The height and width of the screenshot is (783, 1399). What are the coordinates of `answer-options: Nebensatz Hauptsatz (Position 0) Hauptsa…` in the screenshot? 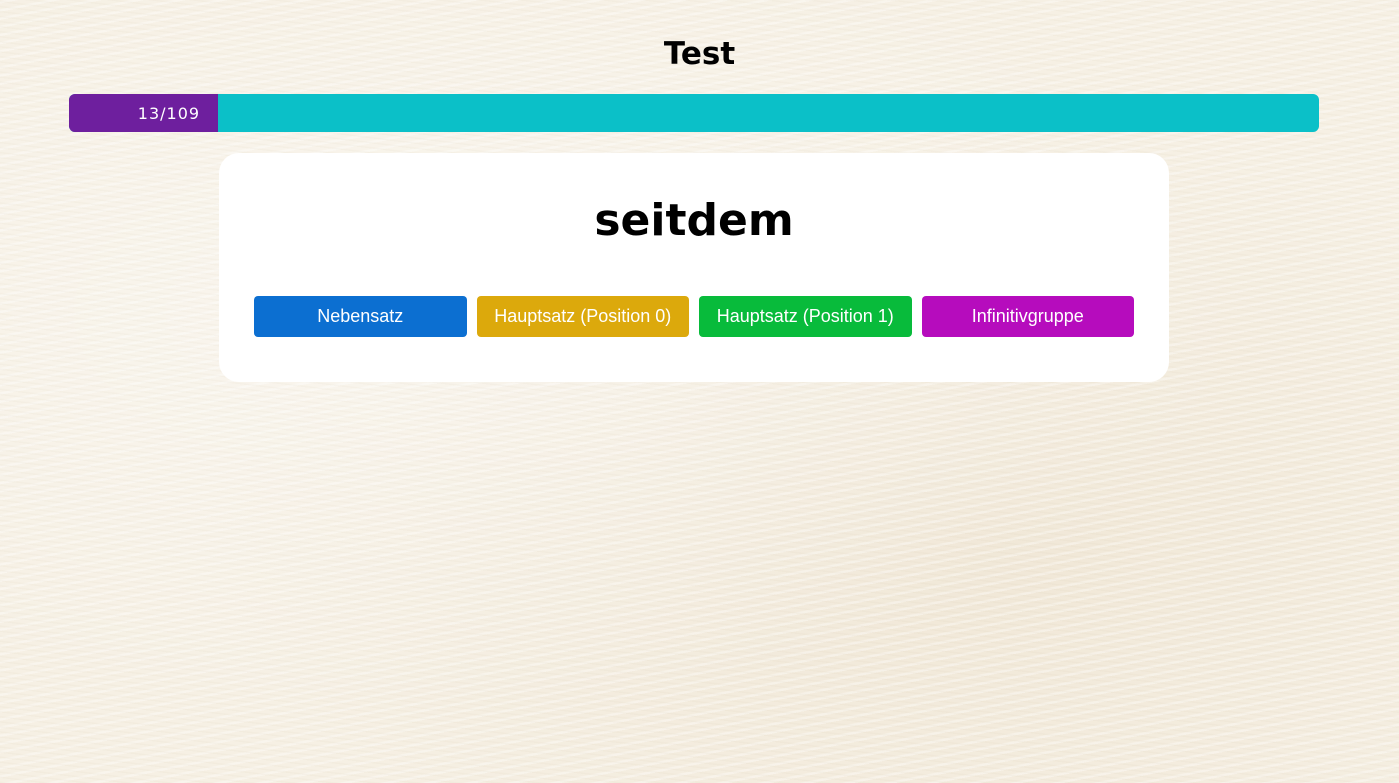 It's located at (694, 316).